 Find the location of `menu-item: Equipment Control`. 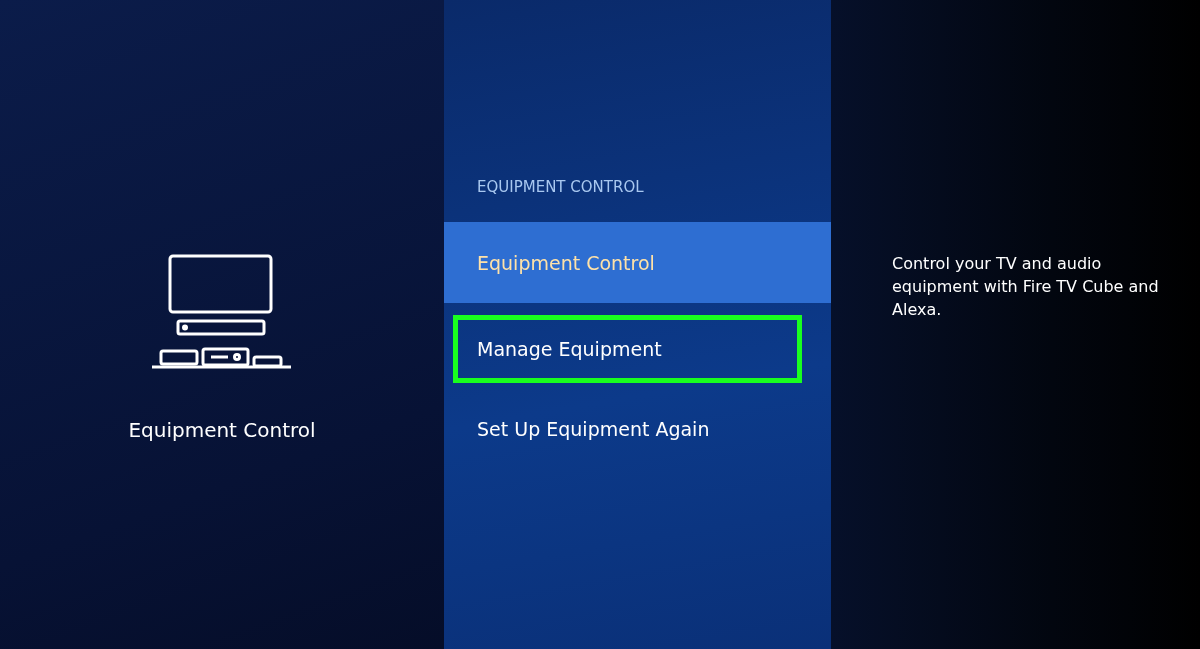

menu-item: Equipment Control is located at coordinates (637, 262).